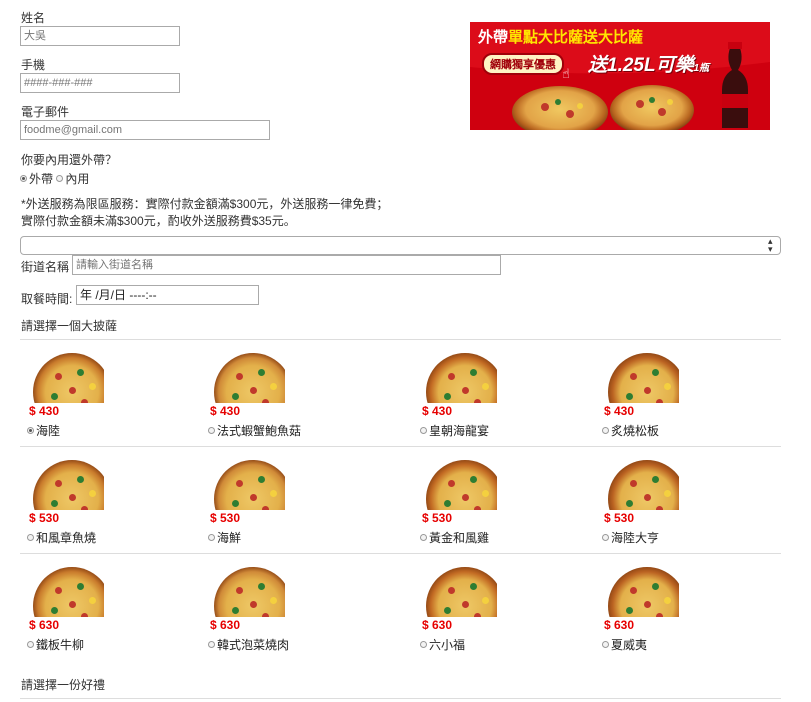 This screenshot has width=811, height=702. I want to click on takeout-radio-icon, so click(23, 179).